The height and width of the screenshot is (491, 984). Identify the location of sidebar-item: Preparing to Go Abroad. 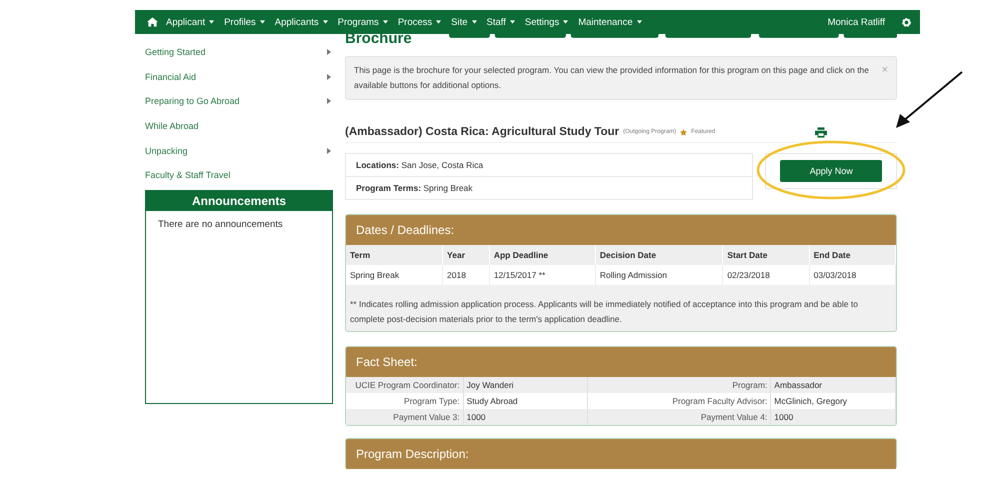
(239, 101).